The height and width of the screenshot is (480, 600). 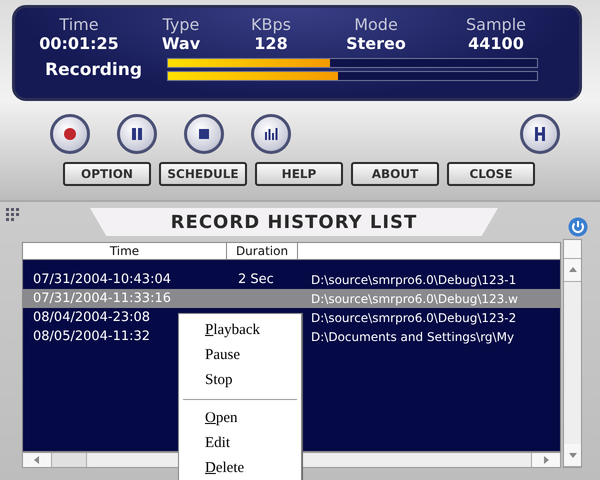 I want to click on table-cell-text: 07/31/2004-11:33:16, so click(x=102, y=298).